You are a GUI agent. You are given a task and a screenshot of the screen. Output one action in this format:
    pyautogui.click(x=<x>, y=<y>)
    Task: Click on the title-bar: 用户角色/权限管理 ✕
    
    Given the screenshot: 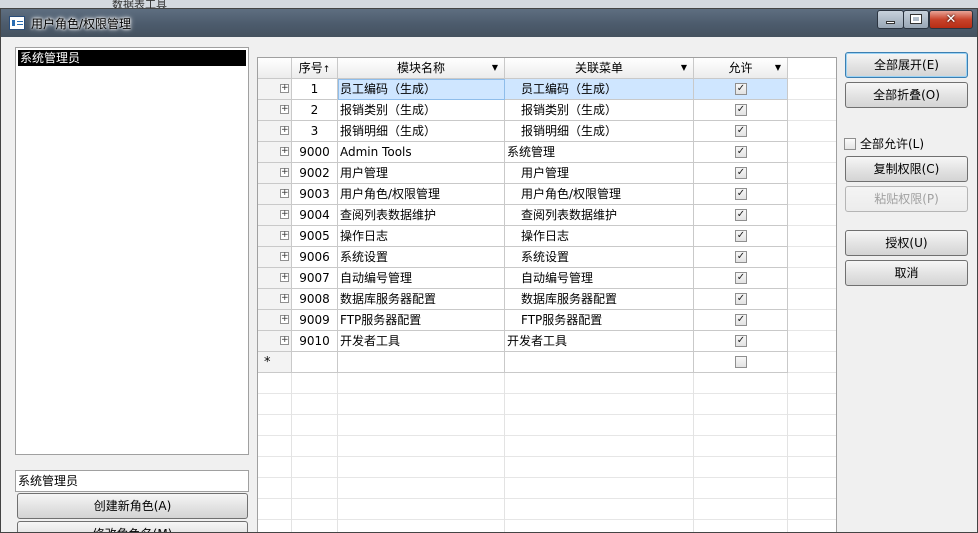 What is the action you would take?
    pyautogui.click(x=489, y=23)
    